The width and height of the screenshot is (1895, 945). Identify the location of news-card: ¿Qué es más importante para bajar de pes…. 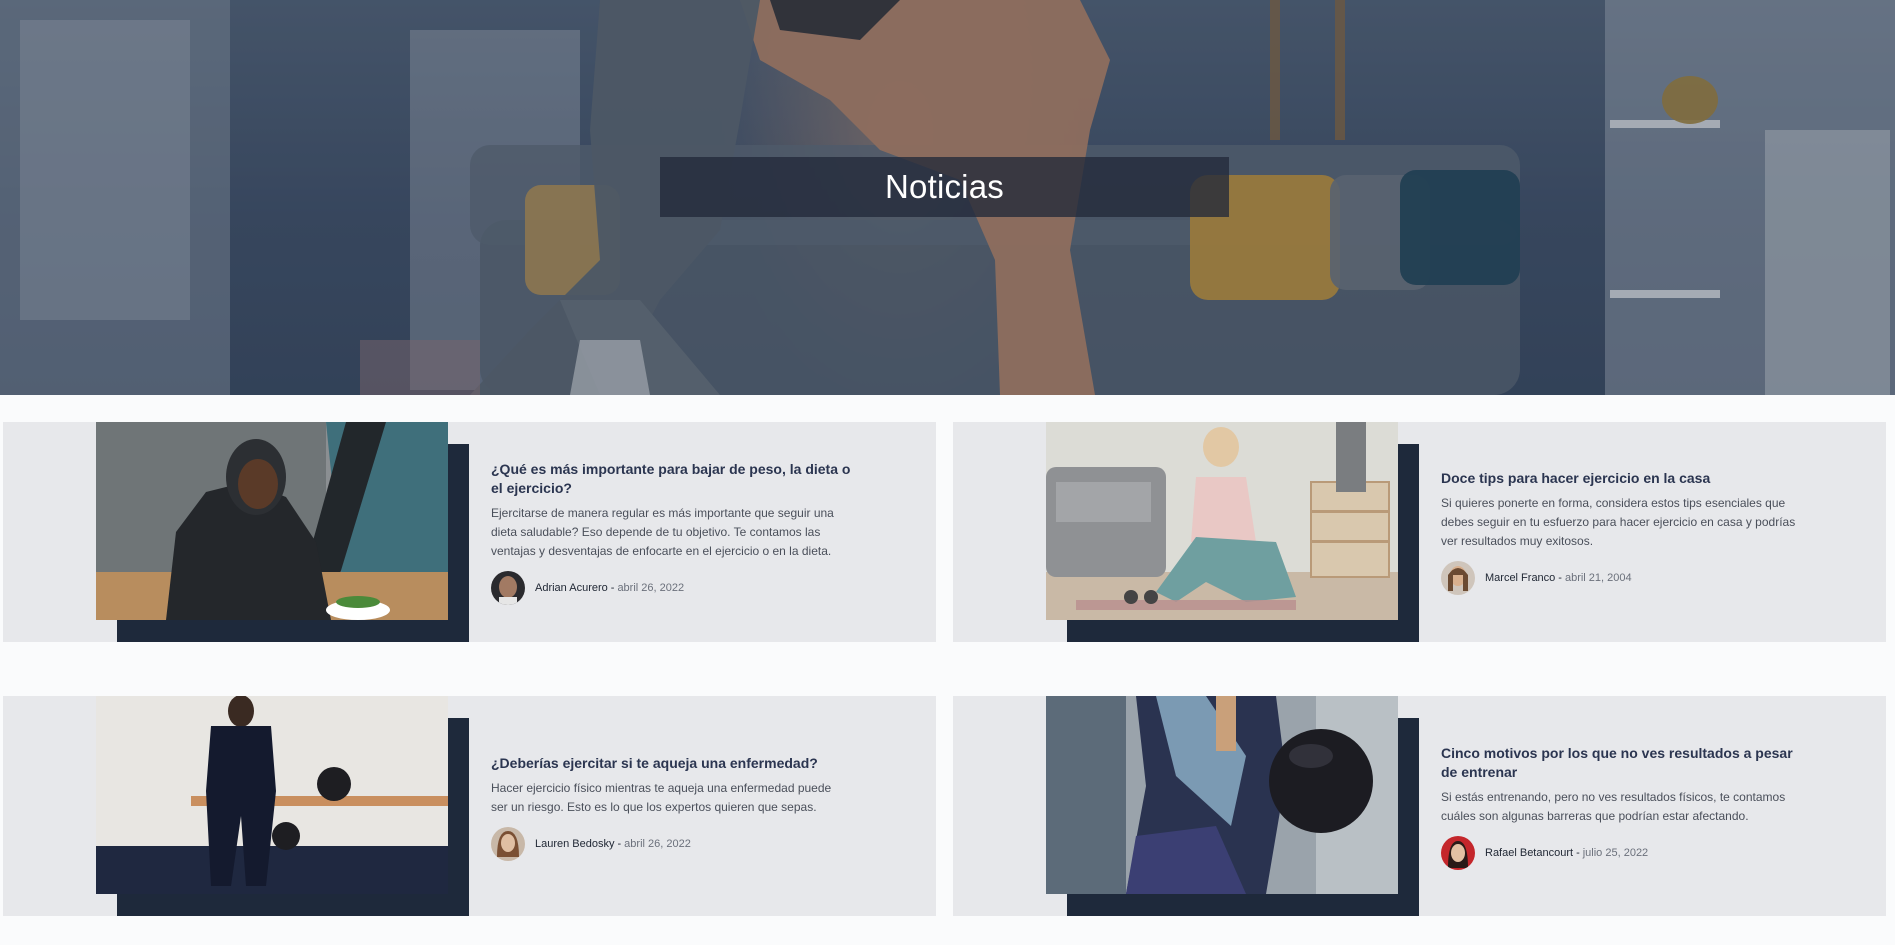
(469, 532).